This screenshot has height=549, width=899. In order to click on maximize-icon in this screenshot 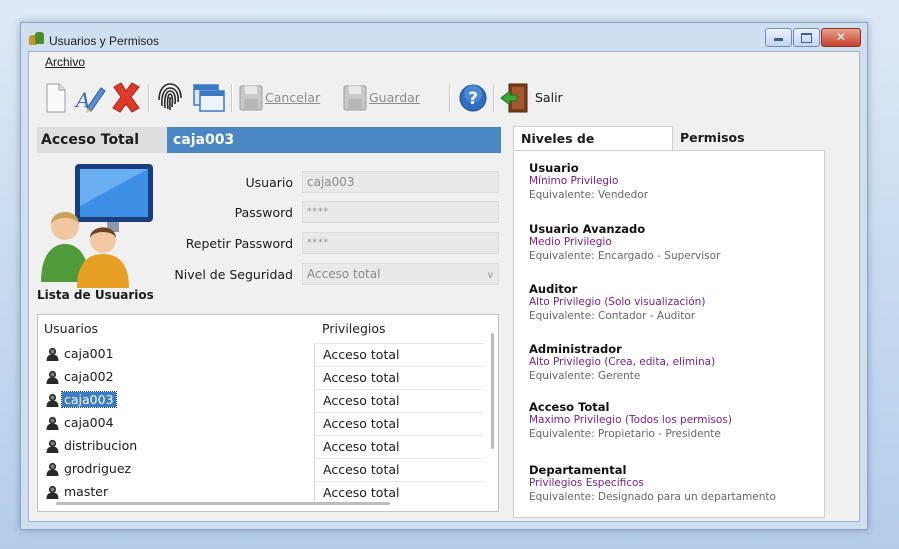, I will do `click(806, 38)`.